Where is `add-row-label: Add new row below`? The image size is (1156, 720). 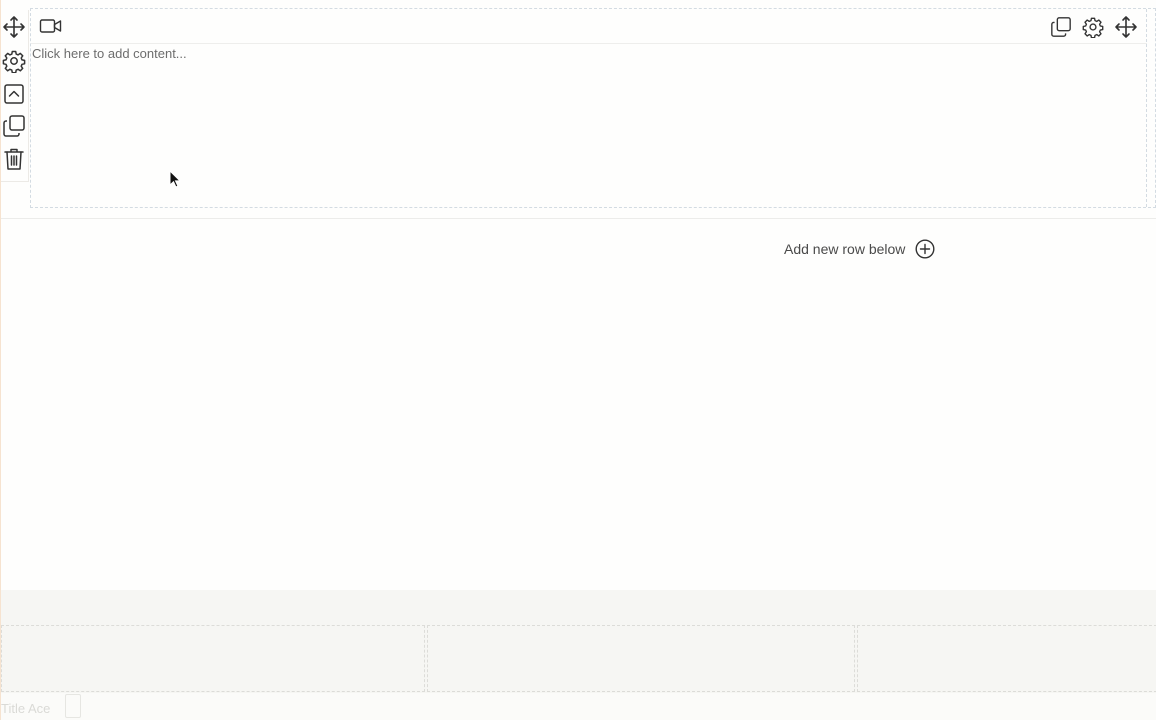 add-row-label: Add new row below is located at coordinates (845, 249).